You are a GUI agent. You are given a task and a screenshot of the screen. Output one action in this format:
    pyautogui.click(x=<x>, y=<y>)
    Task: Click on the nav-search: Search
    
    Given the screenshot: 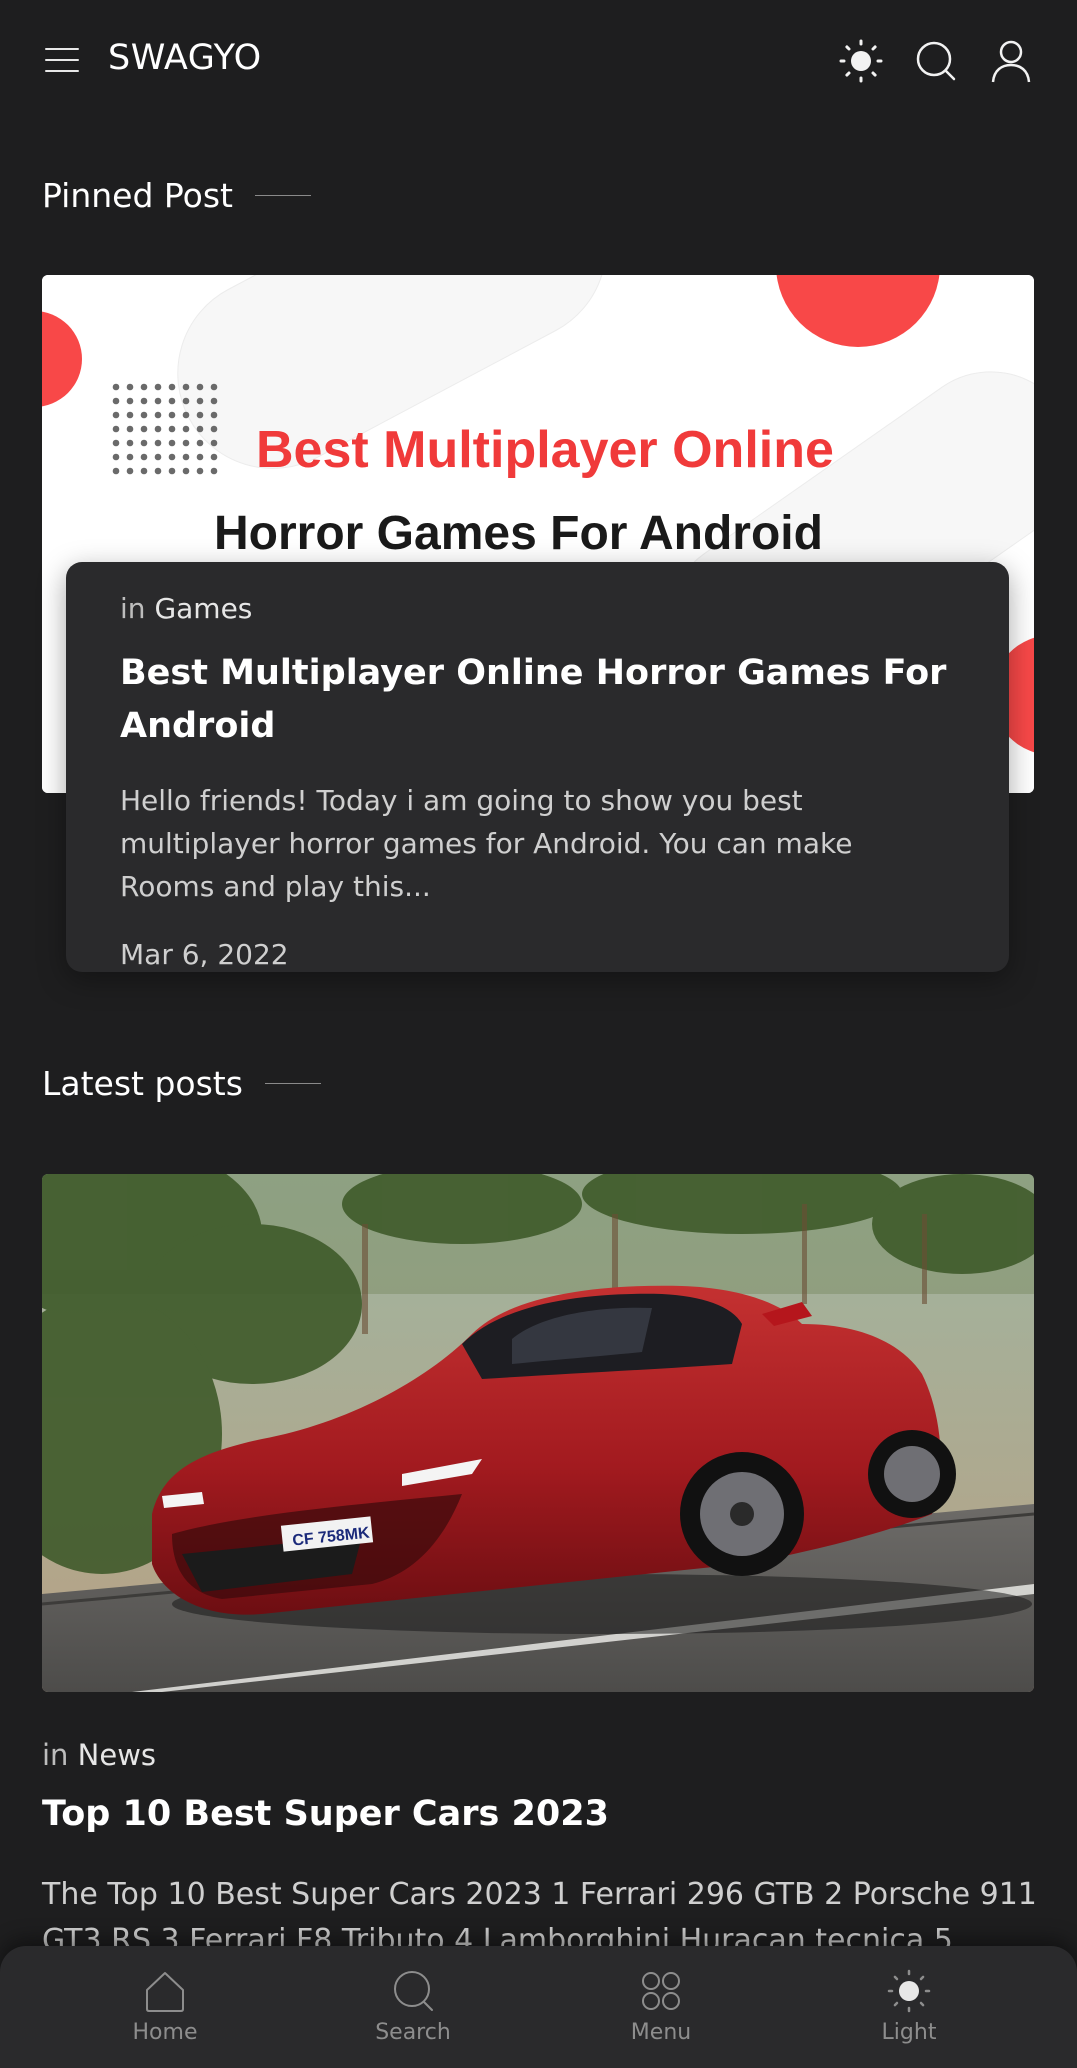 What is the action you would take?
    pyautogui.click(x=413, y=2013)
    